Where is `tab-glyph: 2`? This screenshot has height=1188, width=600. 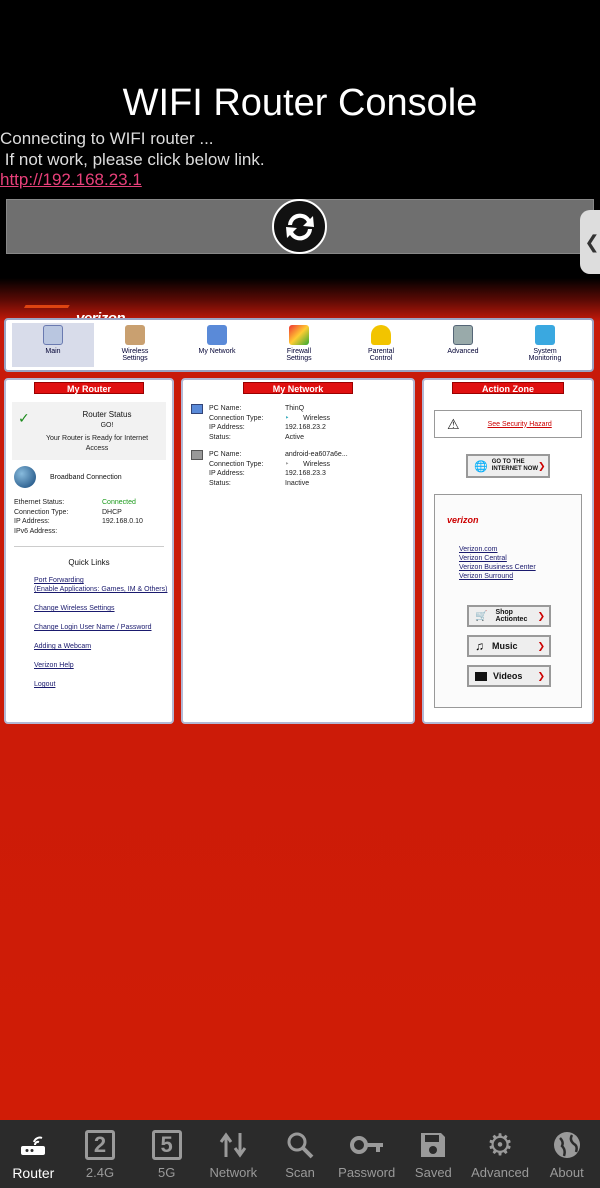 tab-glyph: 2 is located at coordinates (100, 1145).